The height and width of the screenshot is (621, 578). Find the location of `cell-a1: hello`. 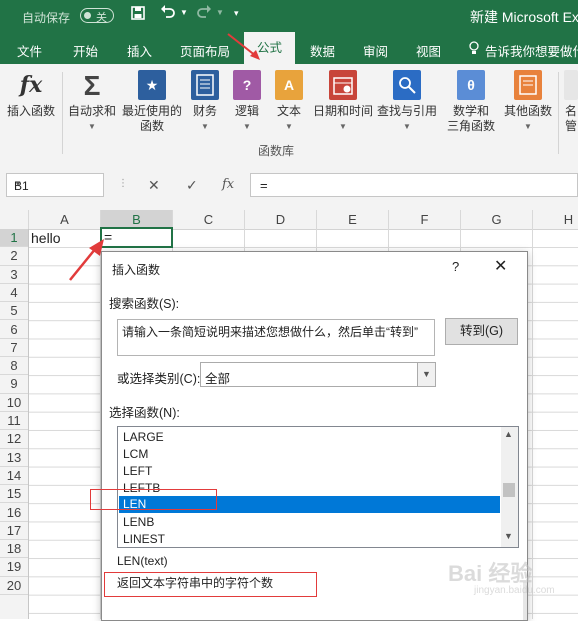

cell-a1: hello is located at coordinates (46, 238).